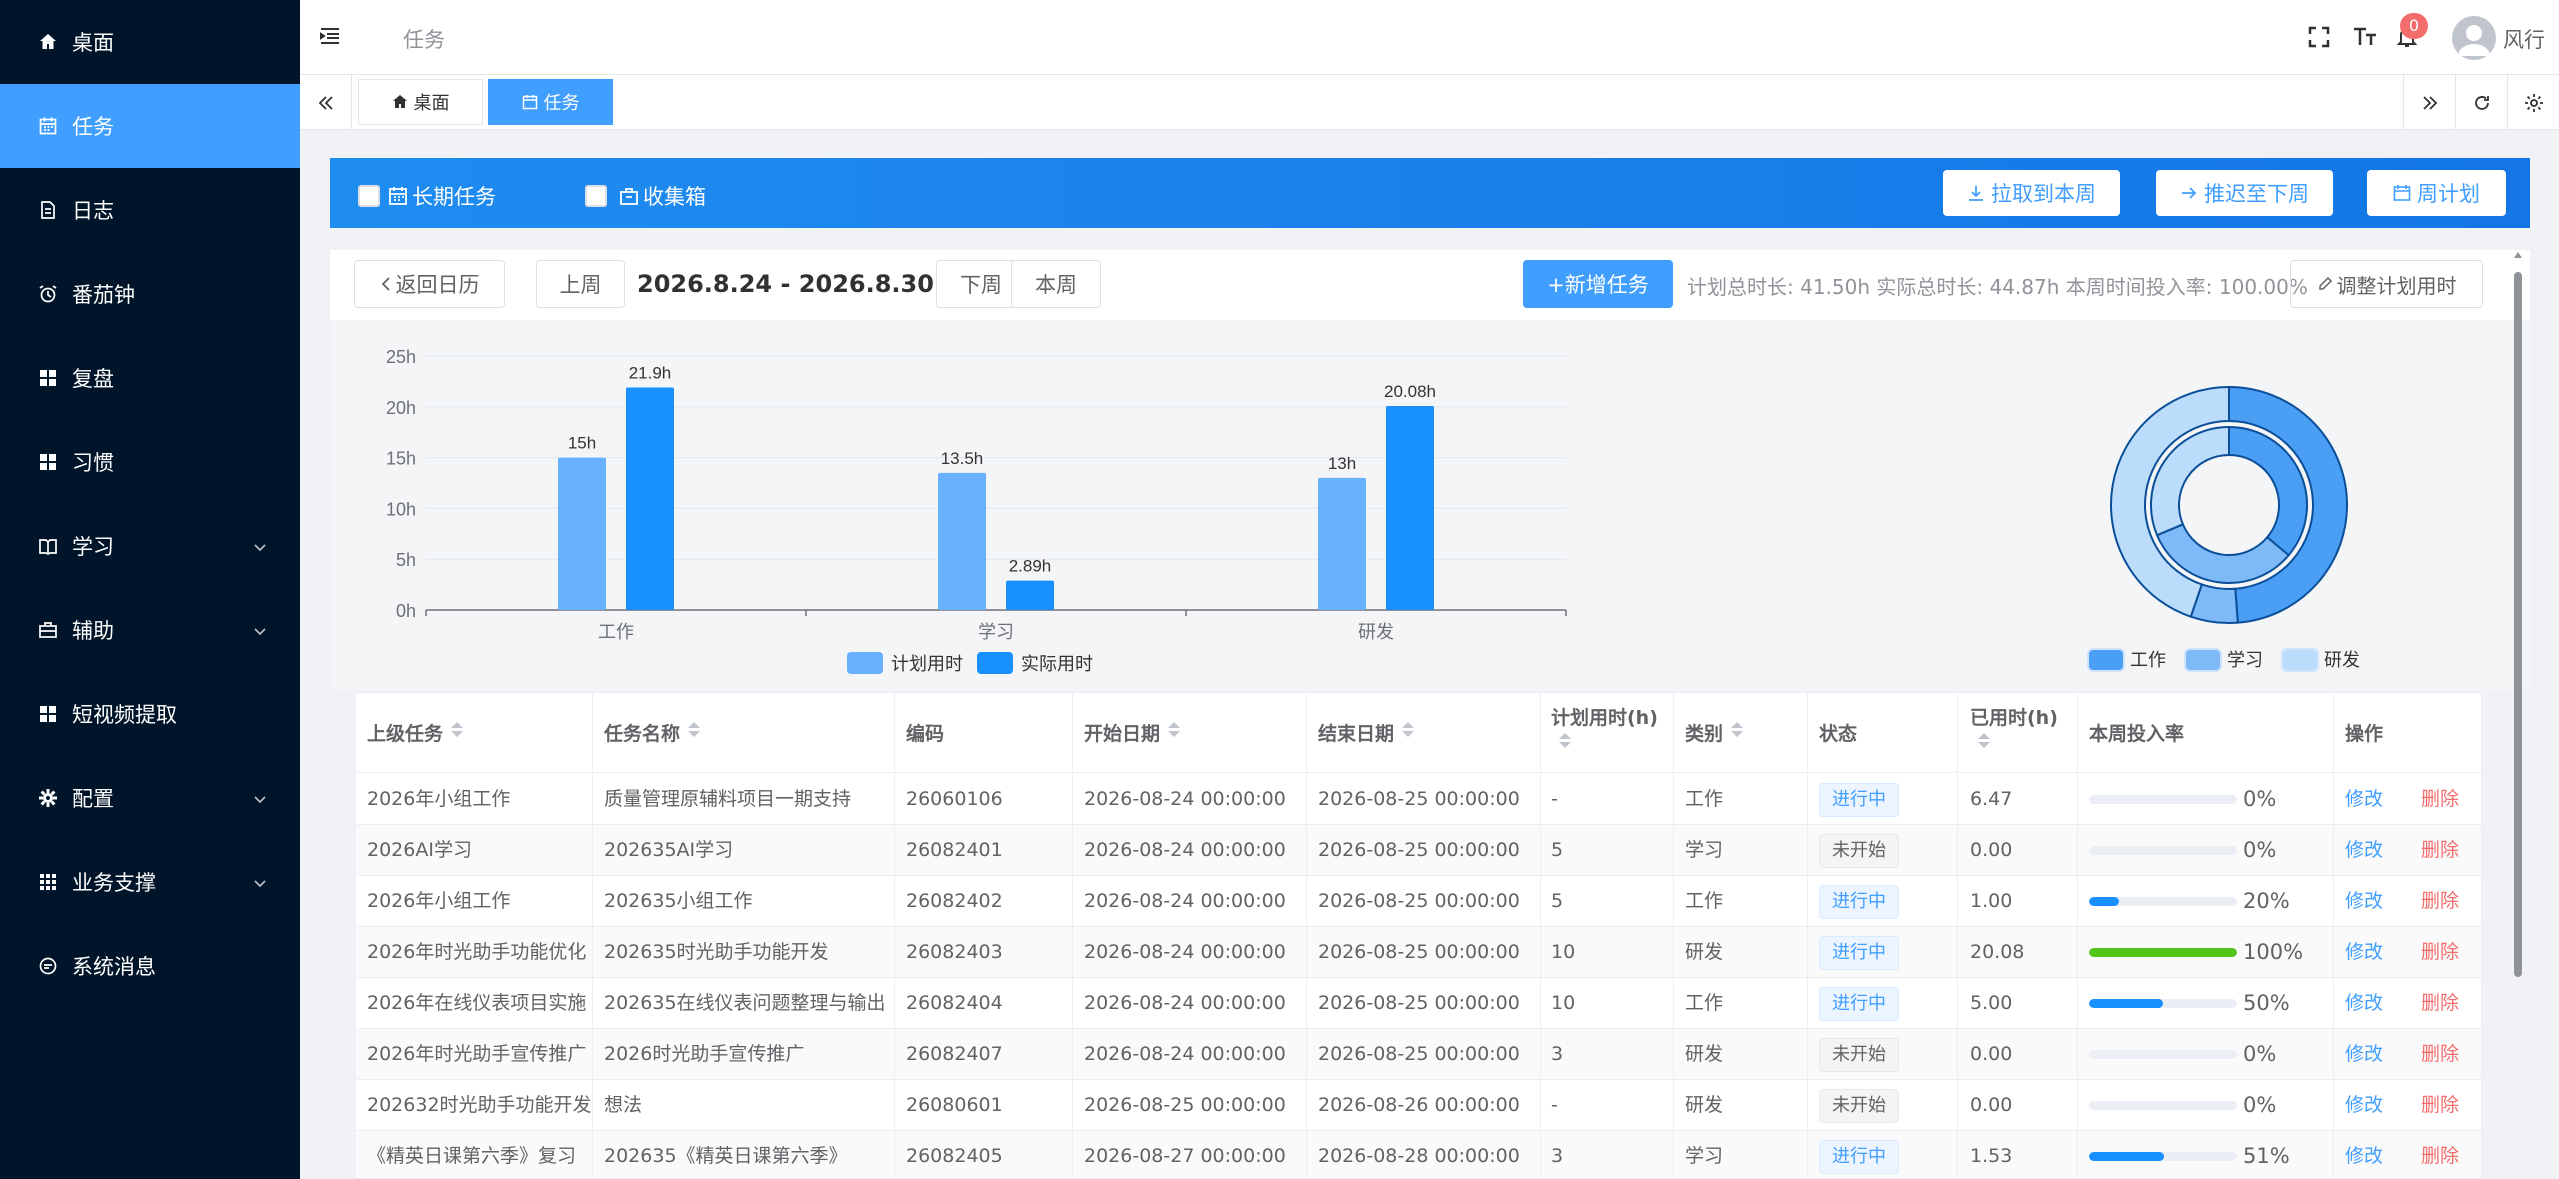 This screenshot has width=2559, height=1179. Describe the element at coordinates (2206, 733) in the screenshot. I see `column-header: 本周投入率` at that location.